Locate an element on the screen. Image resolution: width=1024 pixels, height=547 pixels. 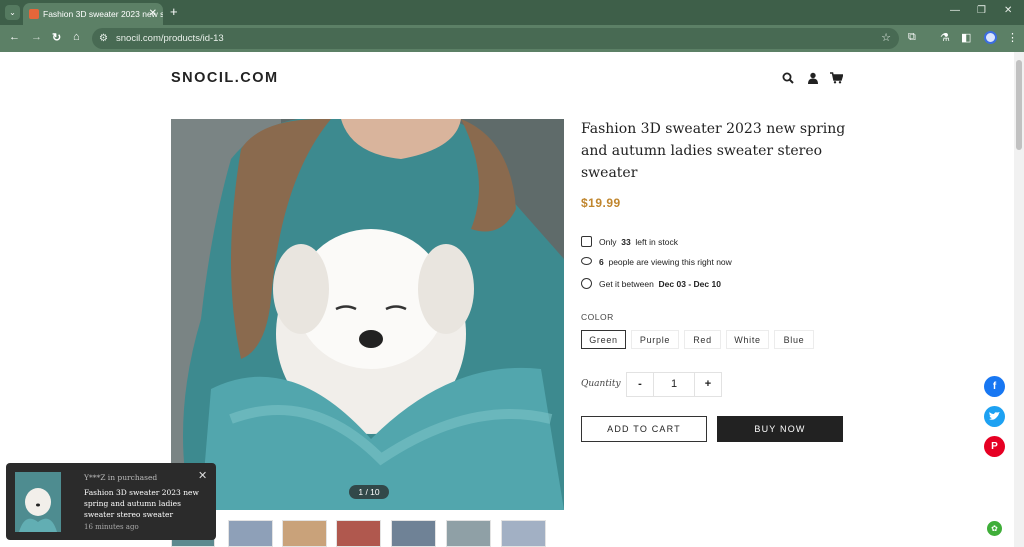
store-logo: SNOCIL.COM is located at coordinates (225, 78).